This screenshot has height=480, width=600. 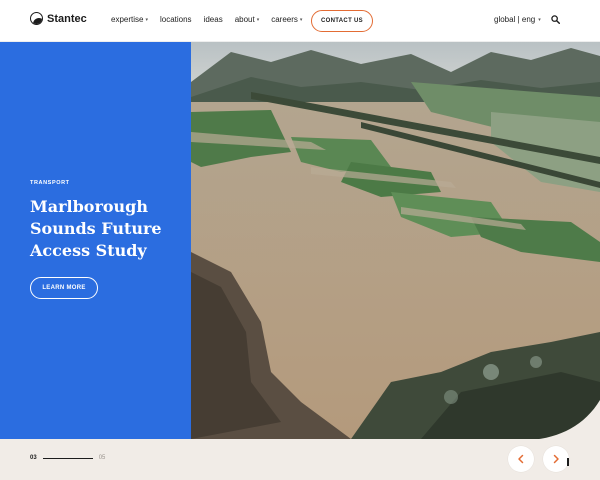 What do you see at coordinates (33, 458) in the screenshot?
I see `current-slide: 03` at bounding box center [33, 458].